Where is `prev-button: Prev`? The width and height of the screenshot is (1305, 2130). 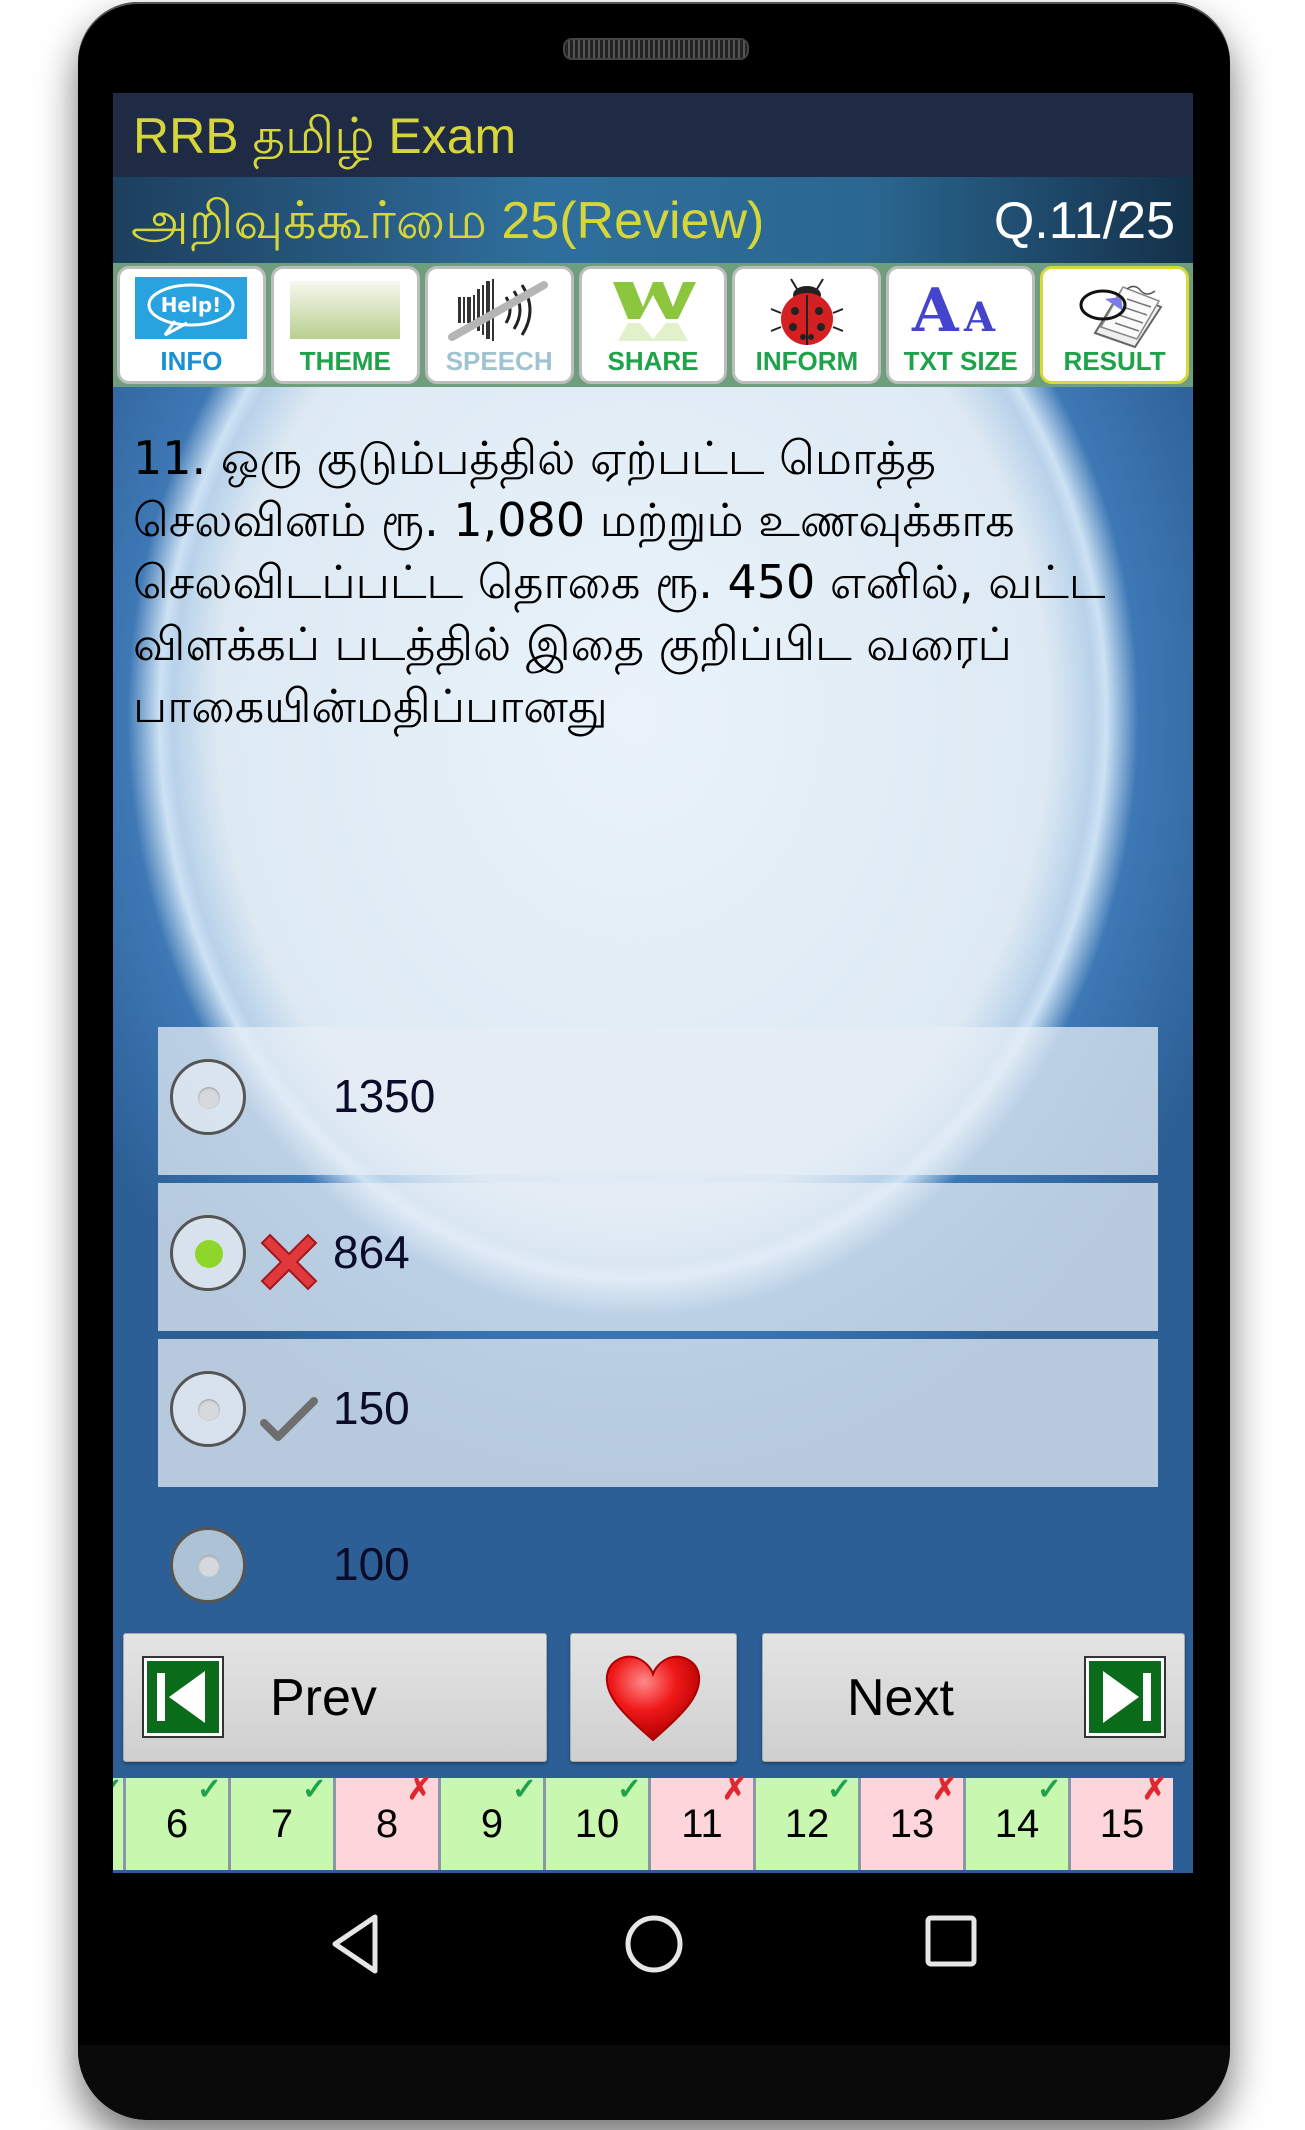 prev-button: Prev is located at coordinates (335, 1697).